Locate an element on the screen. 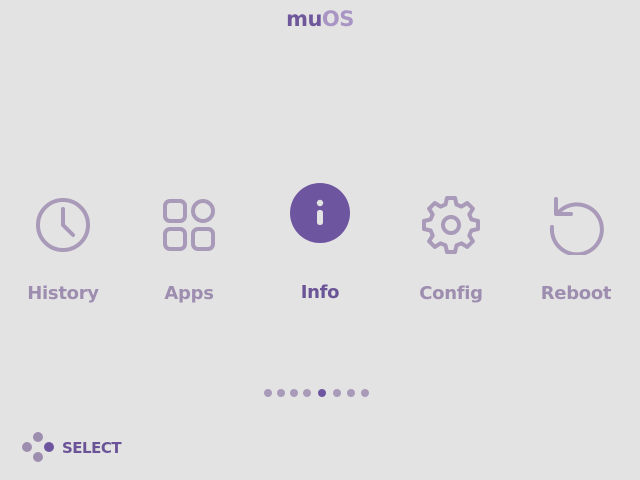 This screenshot has width=640, height=480. menu-item-label: Reboot is located at coordinates (576, 293).